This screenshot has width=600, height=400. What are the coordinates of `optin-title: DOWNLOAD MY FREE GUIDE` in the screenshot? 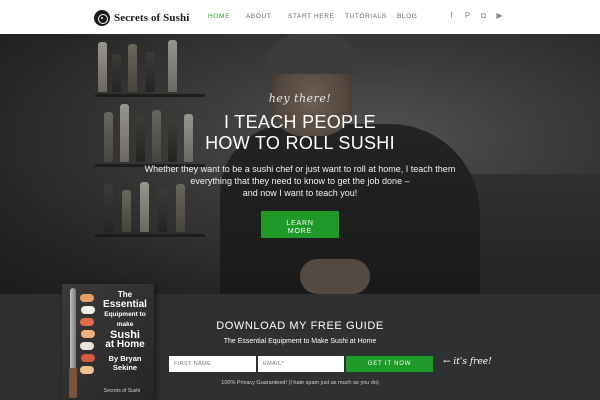 It's located at (300, 326).